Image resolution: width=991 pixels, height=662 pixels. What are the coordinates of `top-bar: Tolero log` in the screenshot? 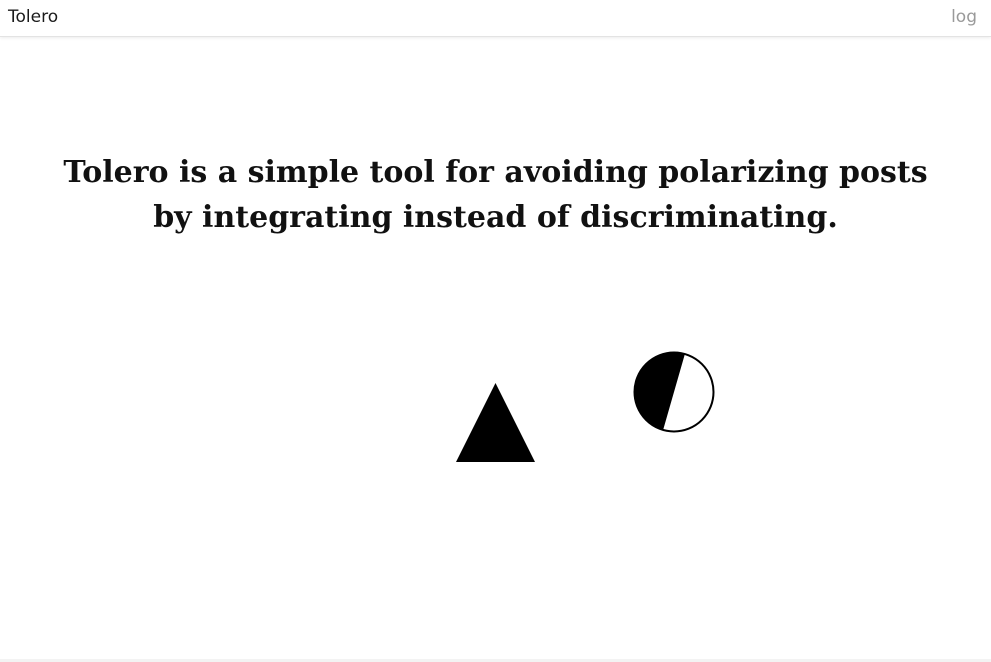 It's located at (495, 18).